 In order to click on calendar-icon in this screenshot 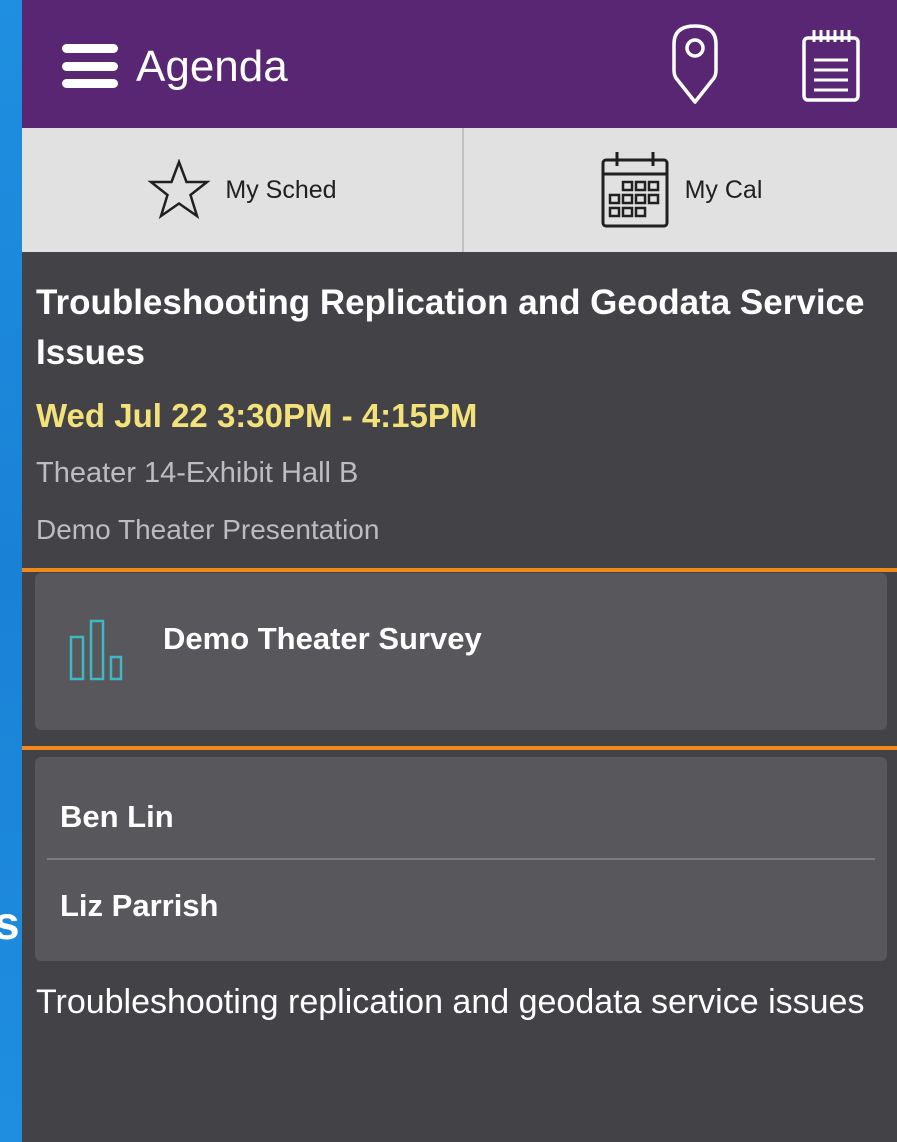, I will do `click(635, 190)`.